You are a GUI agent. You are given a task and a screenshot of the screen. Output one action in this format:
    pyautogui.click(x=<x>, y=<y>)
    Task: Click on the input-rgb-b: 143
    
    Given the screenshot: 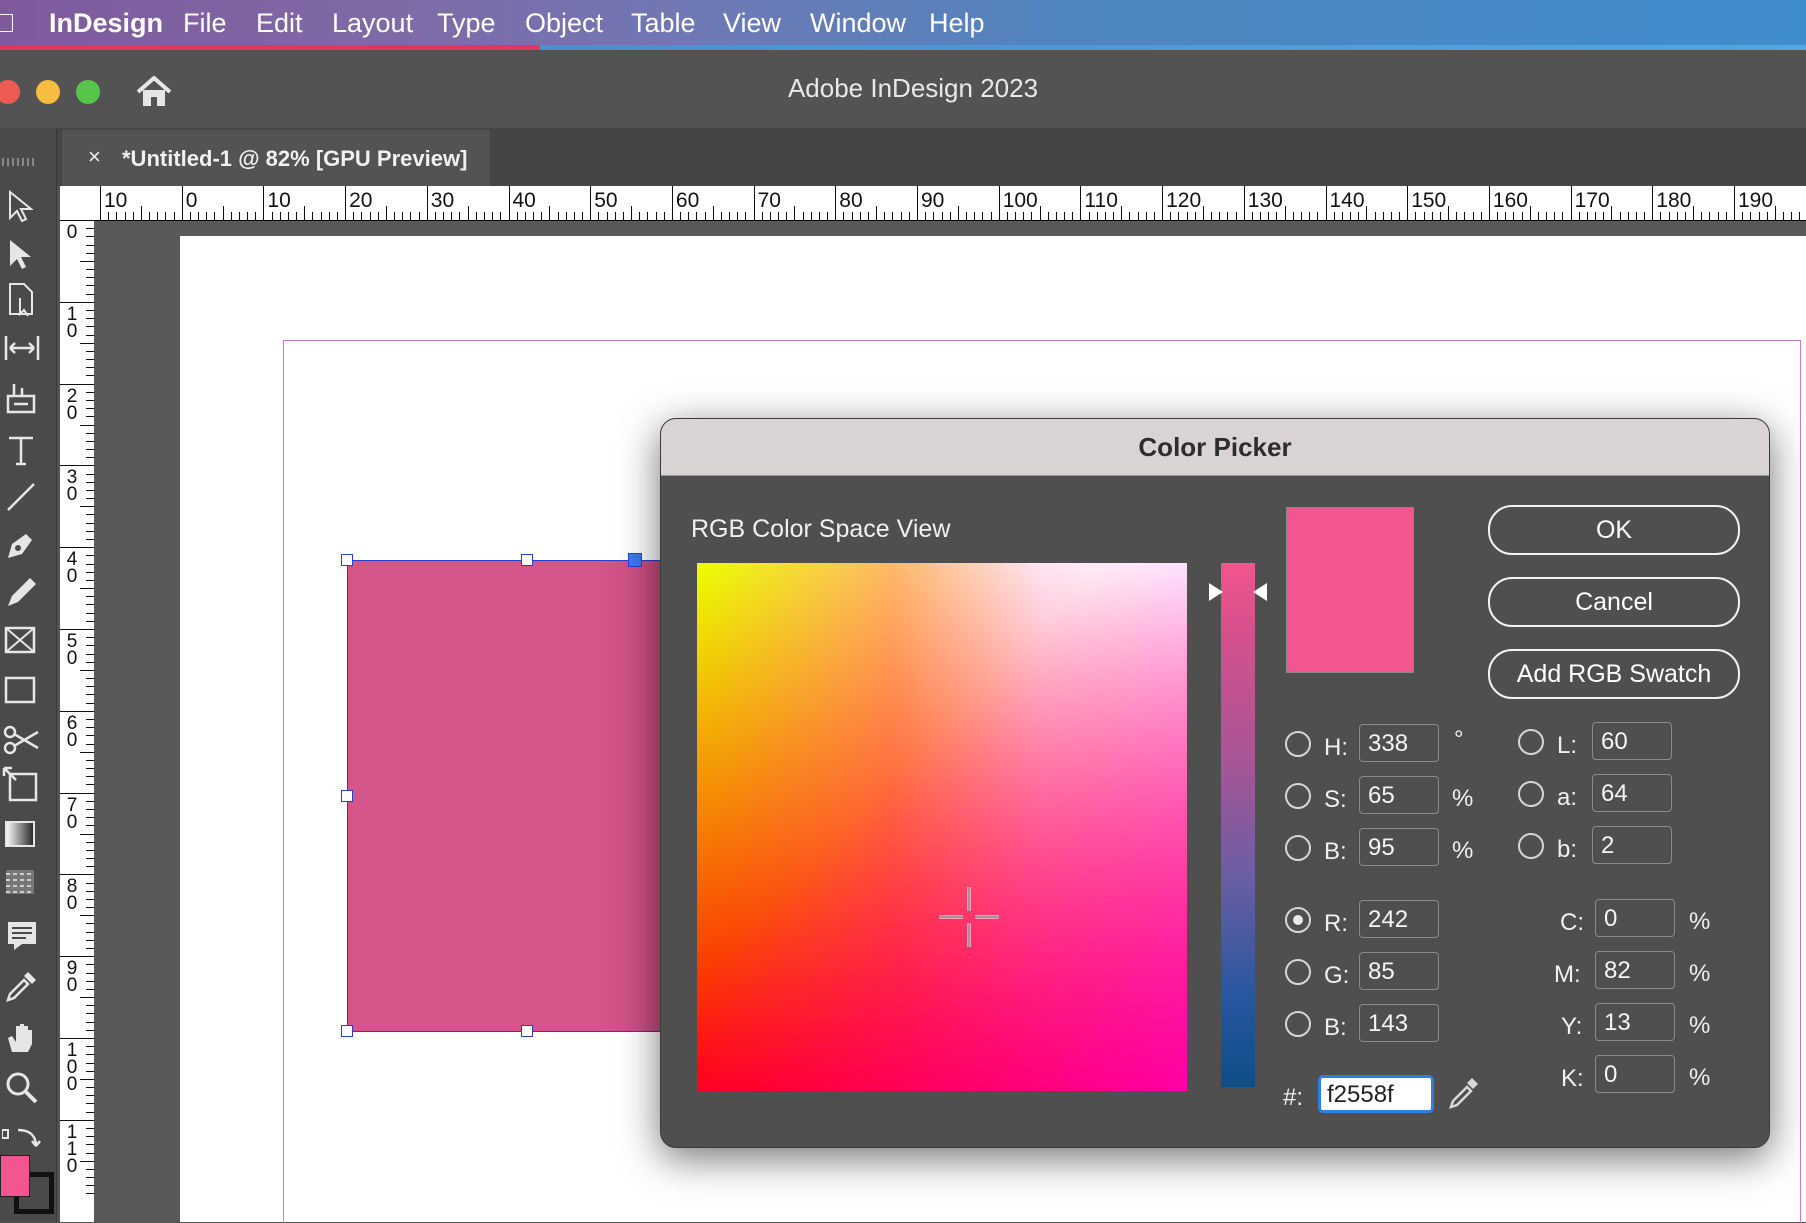 What is the action you would take?
    pyautogui.click(x=1399, y=1023)
    